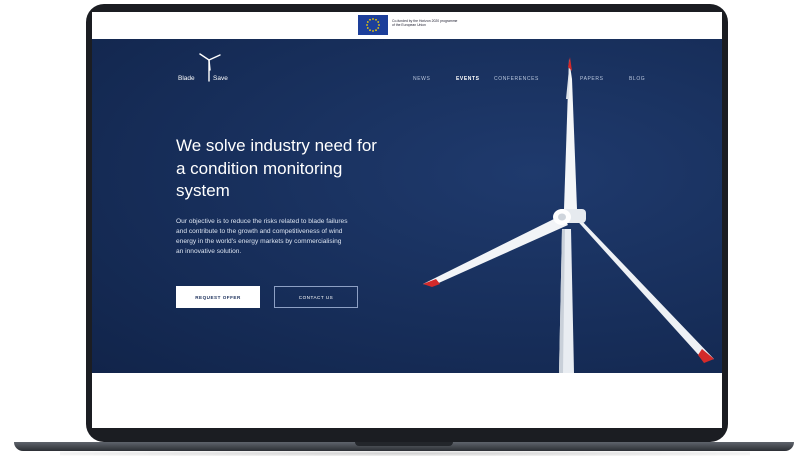 The width and height of the screenshot is (808, 459). Describe the element at coordinates (405, 453) in the screenshot. I see `laptop-shadow` at that location.